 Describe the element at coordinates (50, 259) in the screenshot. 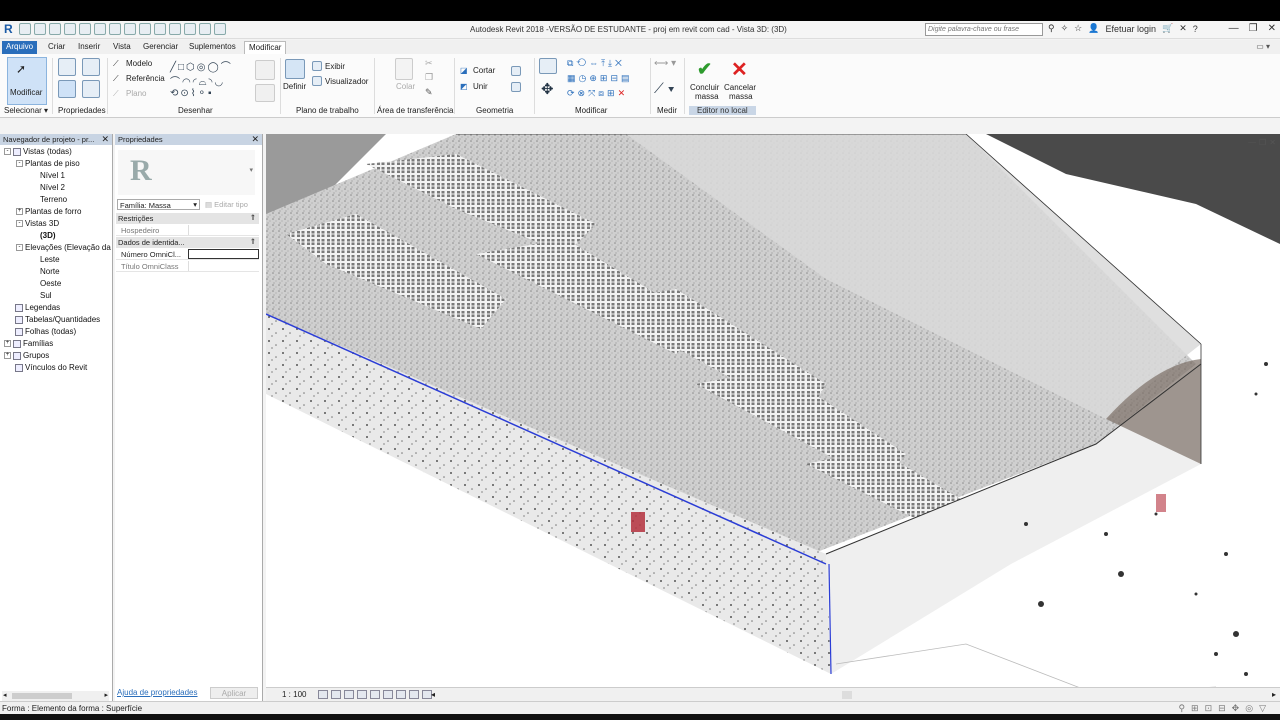

I see `tree-node: Leste` at that location.